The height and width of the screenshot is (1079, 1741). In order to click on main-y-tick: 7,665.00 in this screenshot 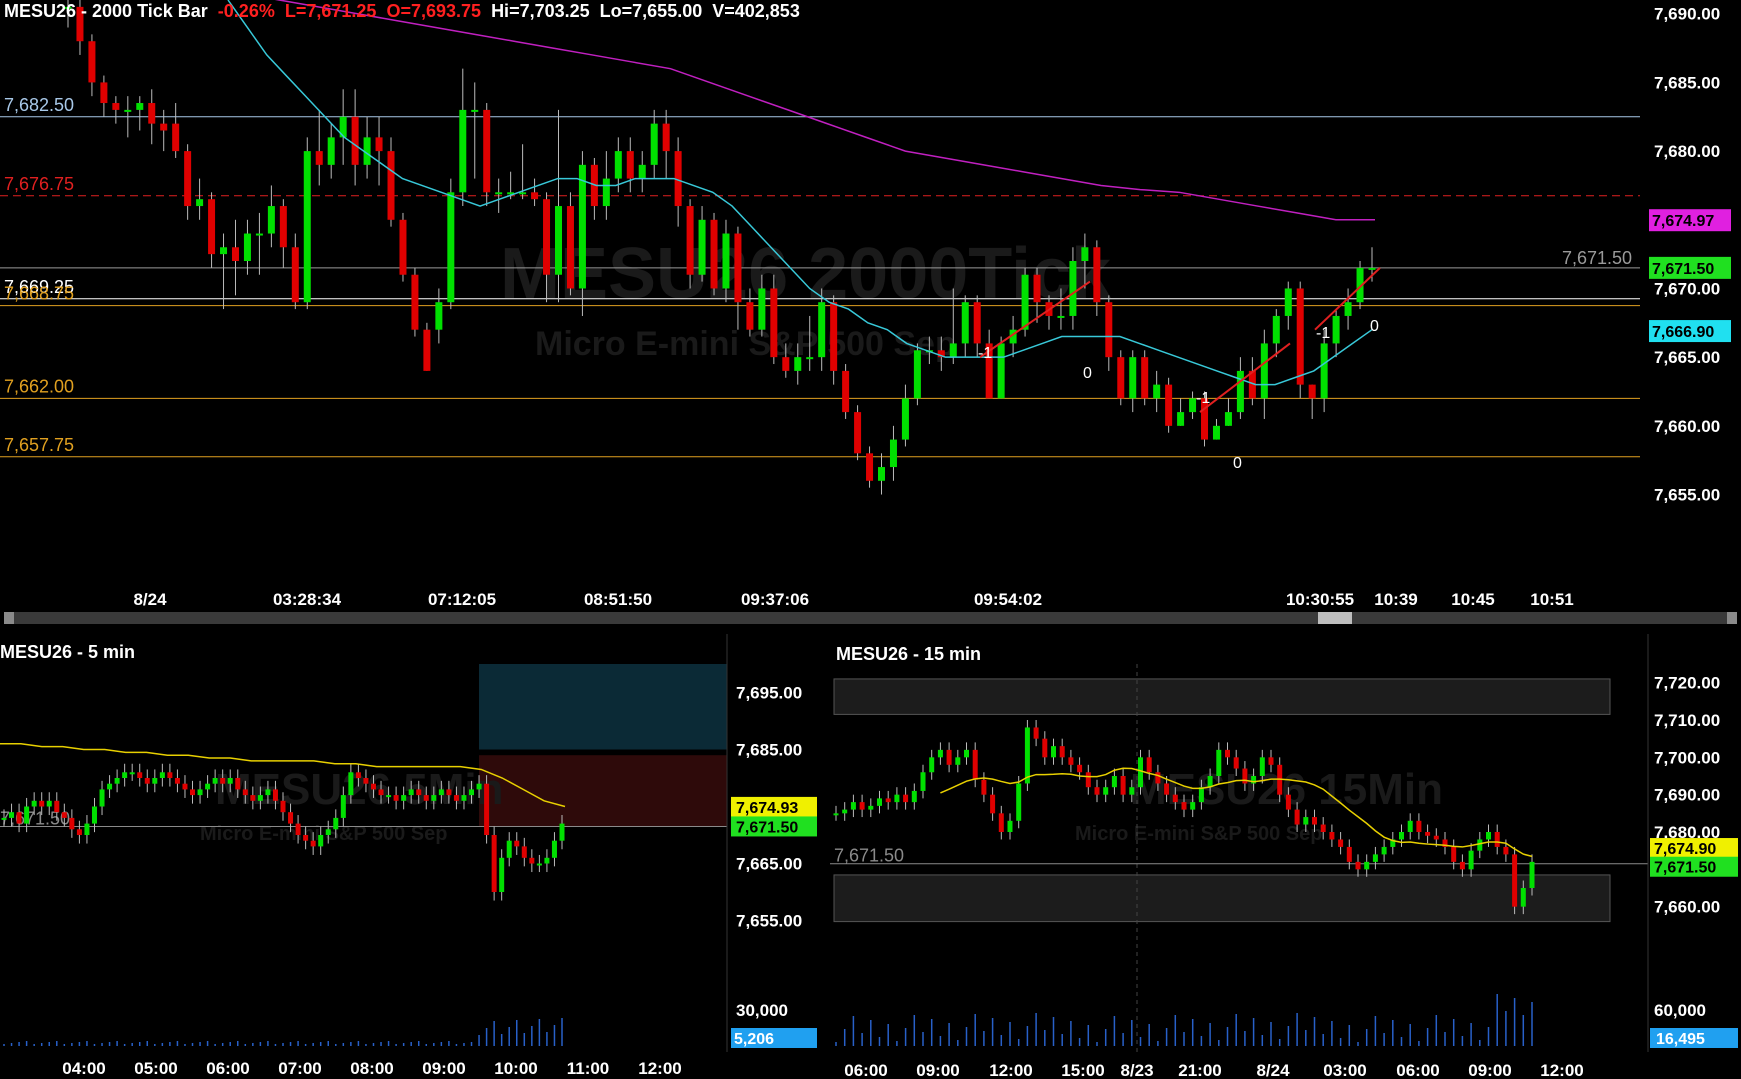, I will do `click(1687, 357)`.